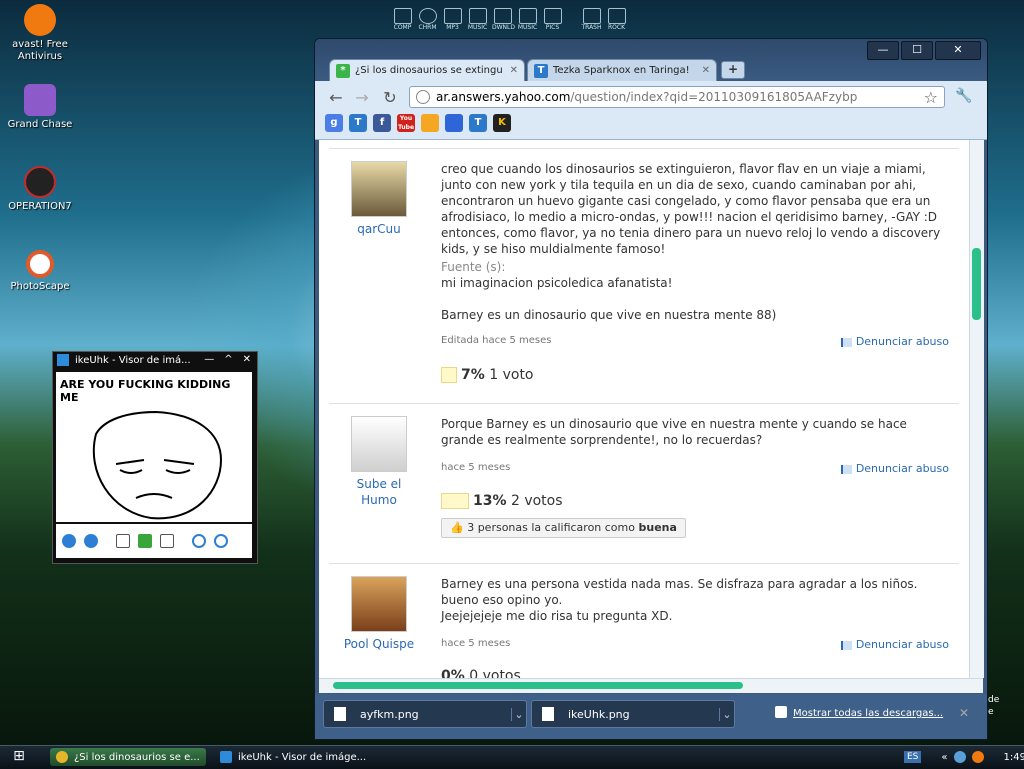 The height and width of the screenshot is (769, 1024). What do you see at coordinates (913, 757) in the screenshot?
I see `language-indicator: ES` at bounding box center [913, 757].